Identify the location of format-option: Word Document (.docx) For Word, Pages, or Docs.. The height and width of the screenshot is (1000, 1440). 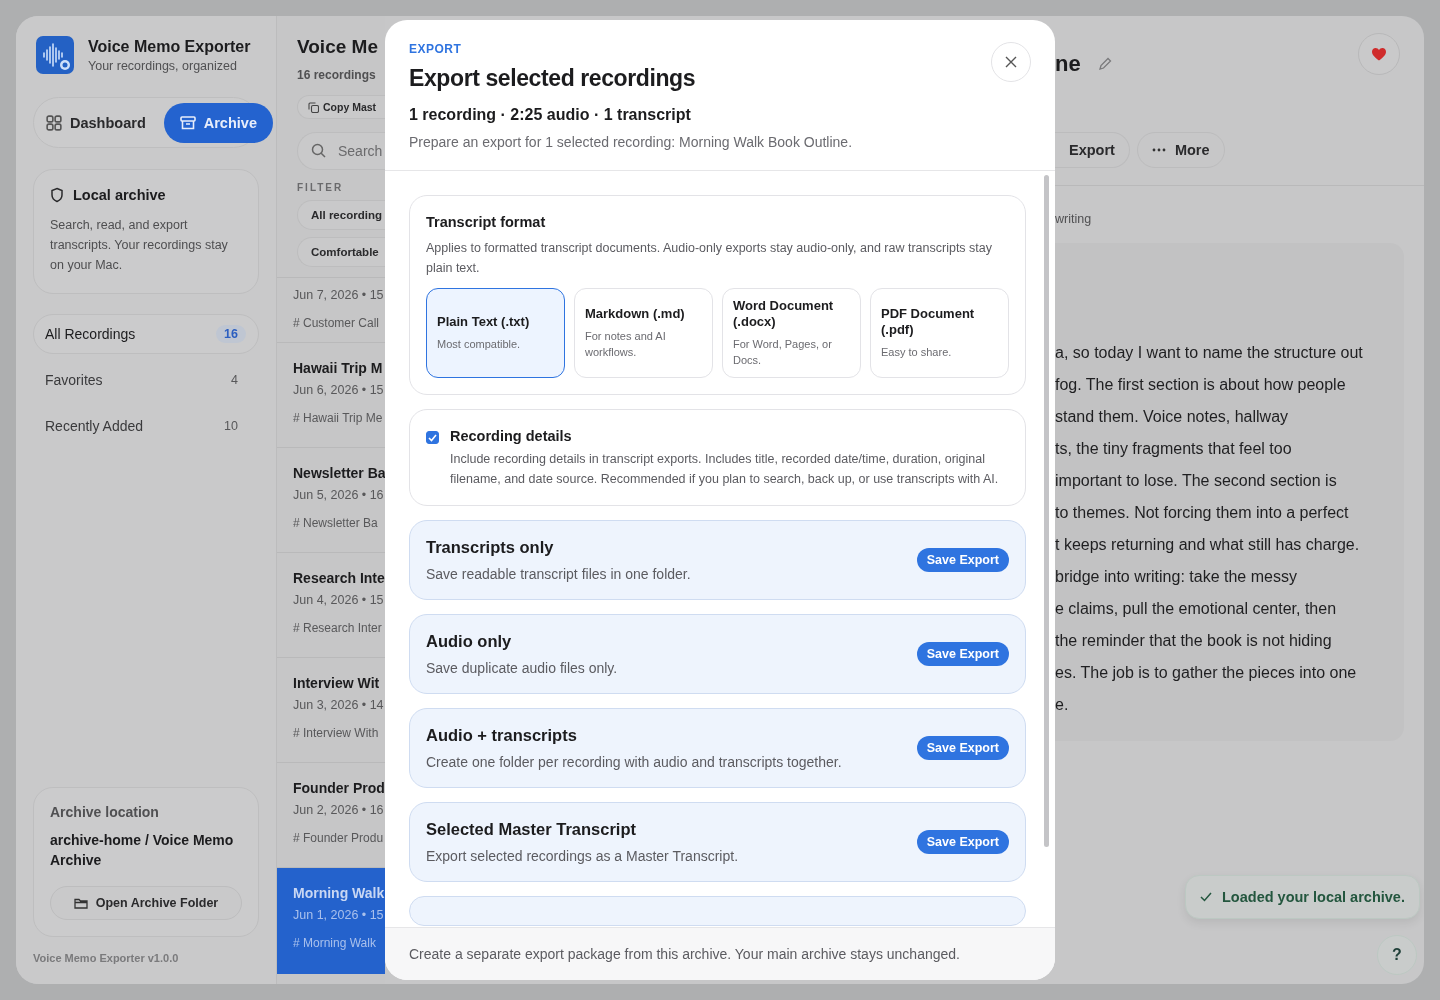
(791, 333).